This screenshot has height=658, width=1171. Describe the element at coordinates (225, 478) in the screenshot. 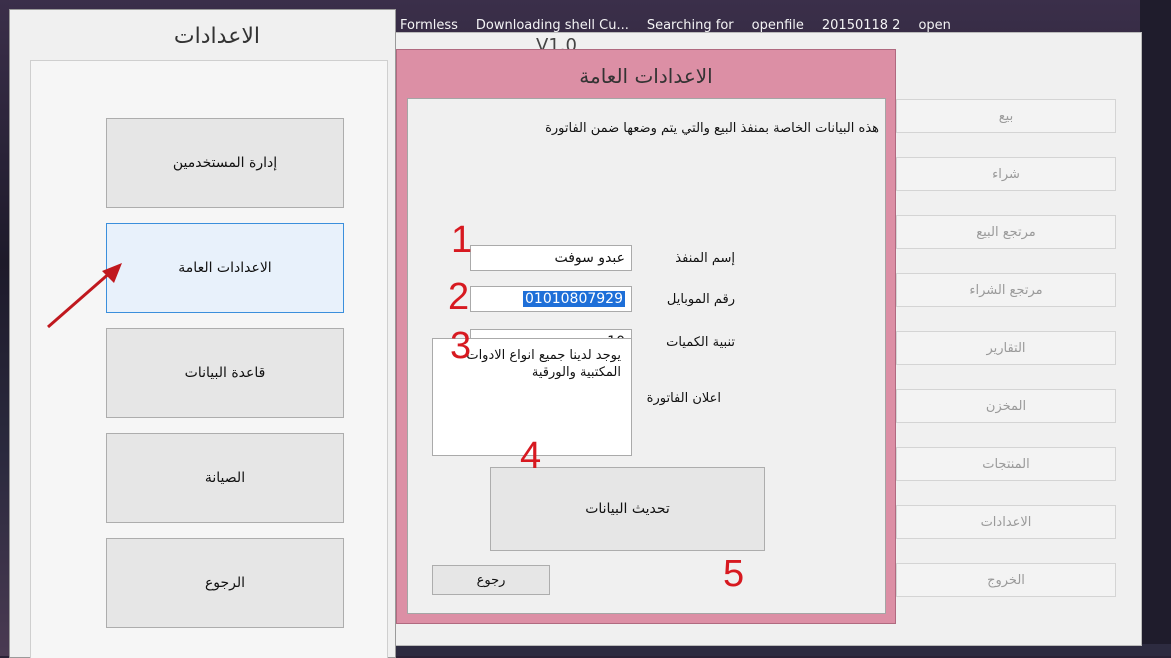

I see `maintenance-button: الصيانة` at that location.